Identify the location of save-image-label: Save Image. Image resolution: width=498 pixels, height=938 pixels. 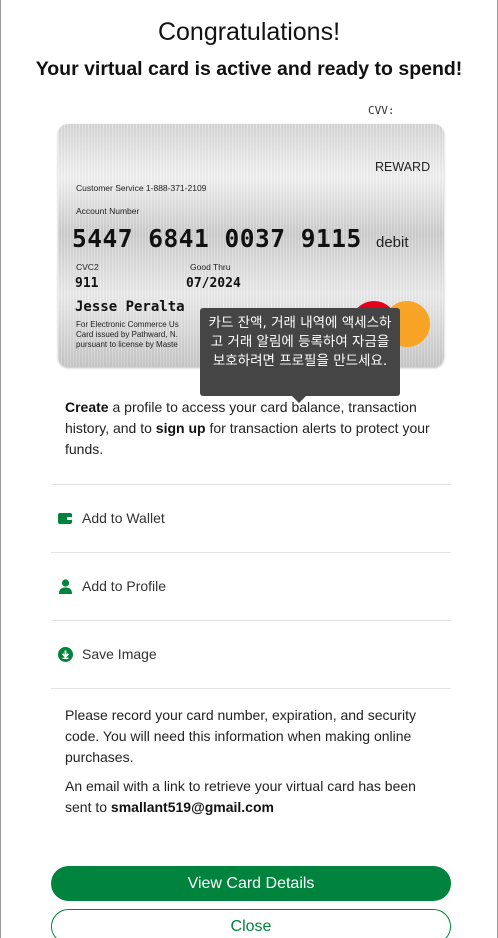
(119, 654).